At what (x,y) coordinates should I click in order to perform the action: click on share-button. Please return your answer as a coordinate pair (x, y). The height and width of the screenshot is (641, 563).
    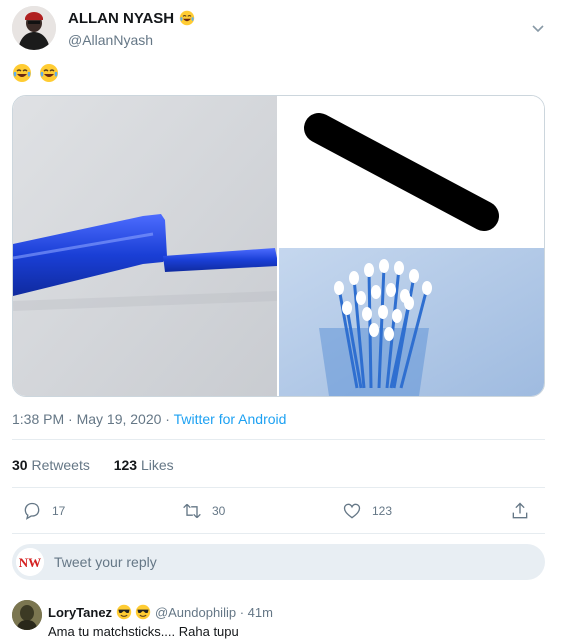
    Looking at the image, I should click on (525, 511).